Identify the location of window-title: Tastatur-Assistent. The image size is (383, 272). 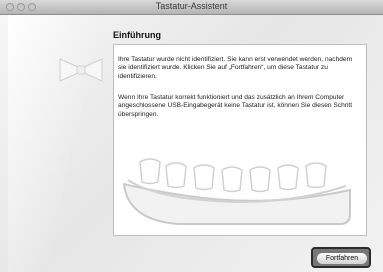
(191, 6).